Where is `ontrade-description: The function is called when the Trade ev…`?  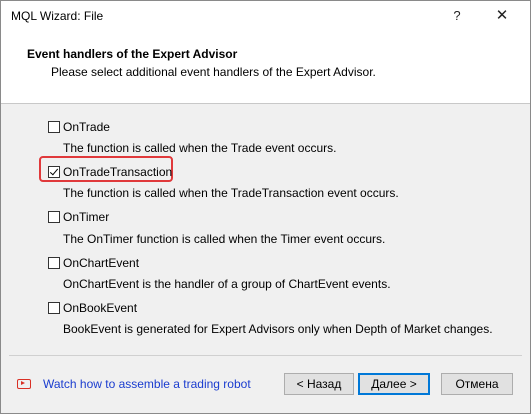
ontrade-description: The function is called when the Trade ev… is located at coordinates (200, 148).